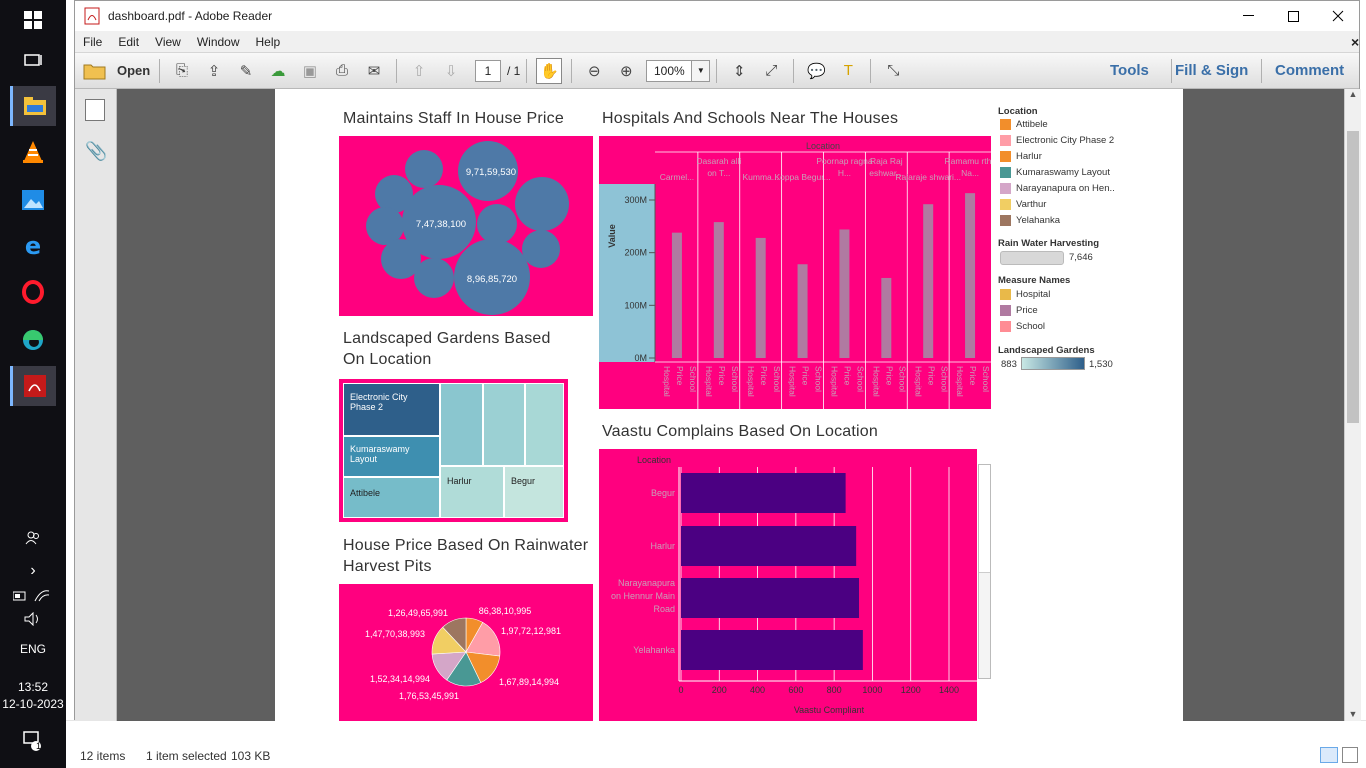 This screenshot has height=768, width=1366. I want to click on zoom-dropdown-icon: ▼, so click(701, 70).